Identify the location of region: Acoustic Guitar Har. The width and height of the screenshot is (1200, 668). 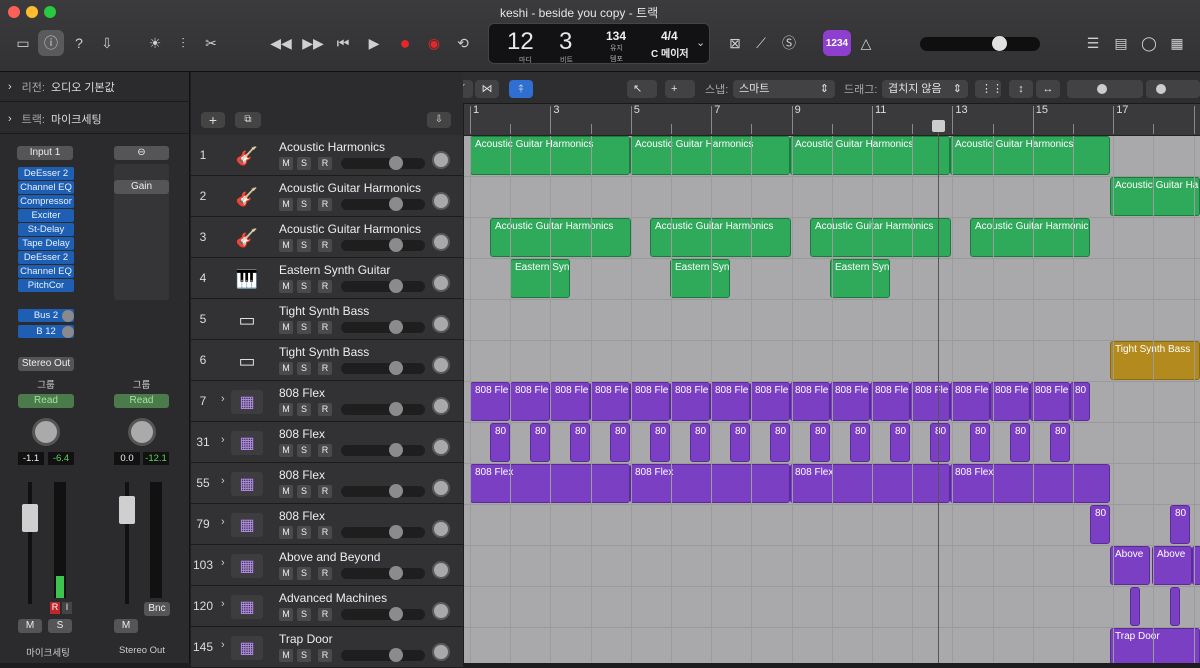
(1155, 196).